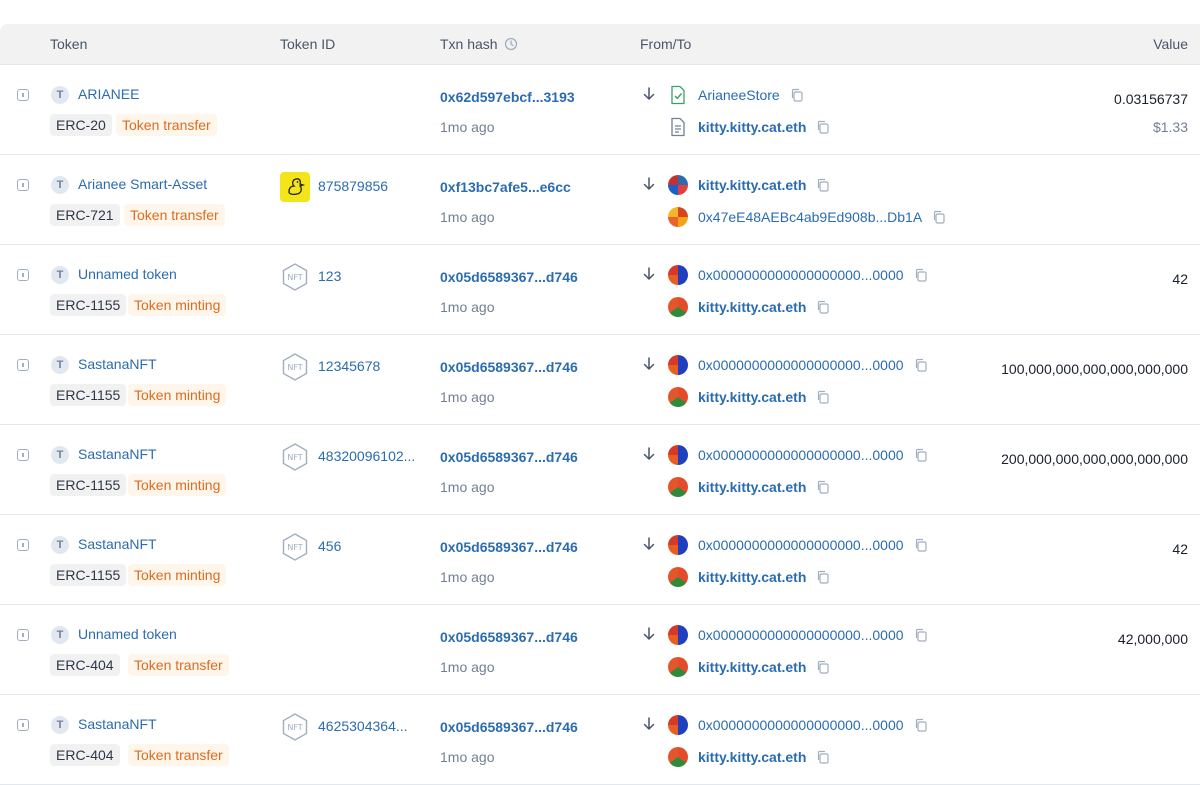  What do you see at coordinates (178, 665) in the screenshot?
I see `transfer-type-badge: Token transfer` at bounding box center [178, 665].